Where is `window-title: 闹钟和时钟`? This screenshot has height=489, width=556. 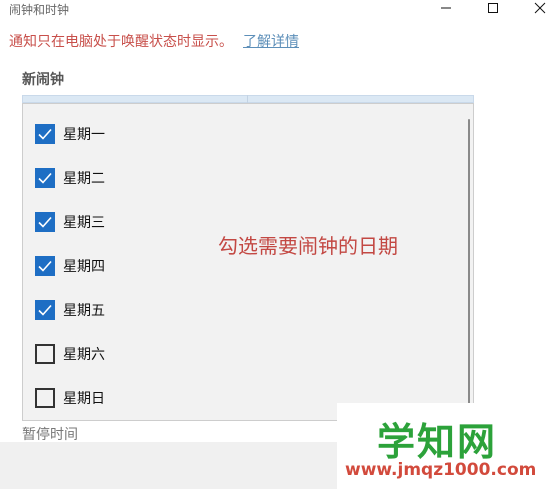
window-title: 闹钟和时钟 is located at coordinates (39, 10).